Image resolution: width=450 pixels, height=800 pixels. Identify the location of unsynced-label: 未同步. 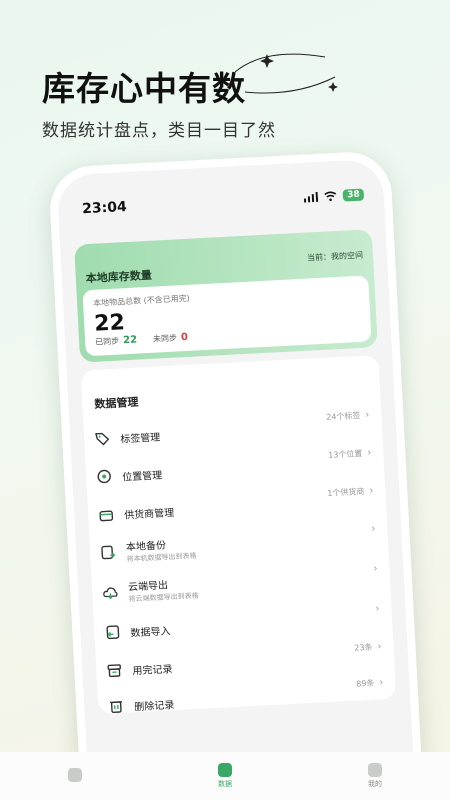
(165, 338).